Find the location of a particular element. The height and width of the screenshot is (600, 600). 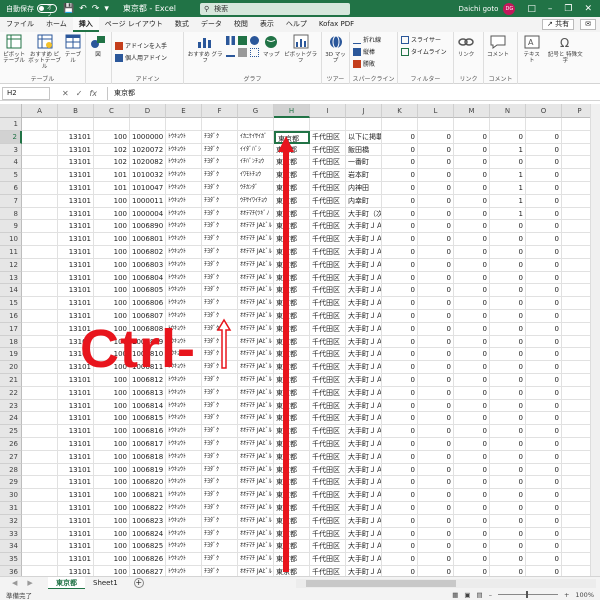

customize-qat-icon: ▾ is located at coordinates (106, 9).